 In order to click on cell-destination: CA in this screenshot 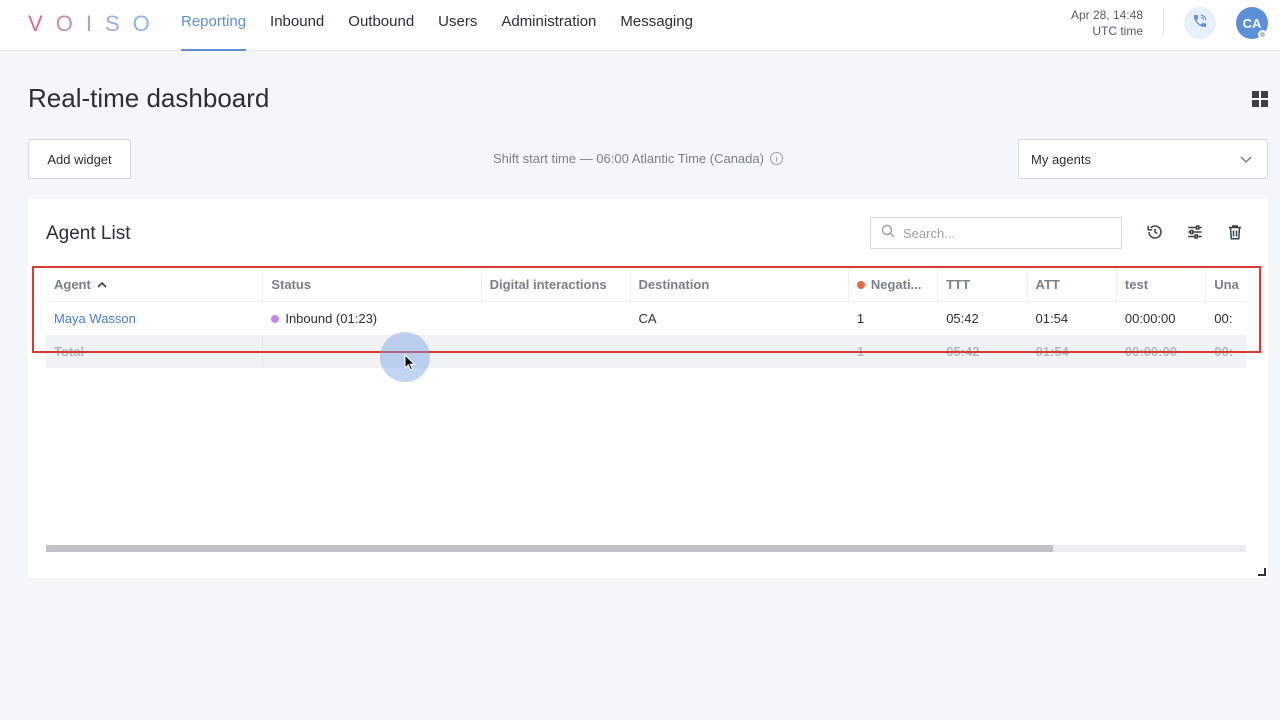, I will do `click(647, 318)`.